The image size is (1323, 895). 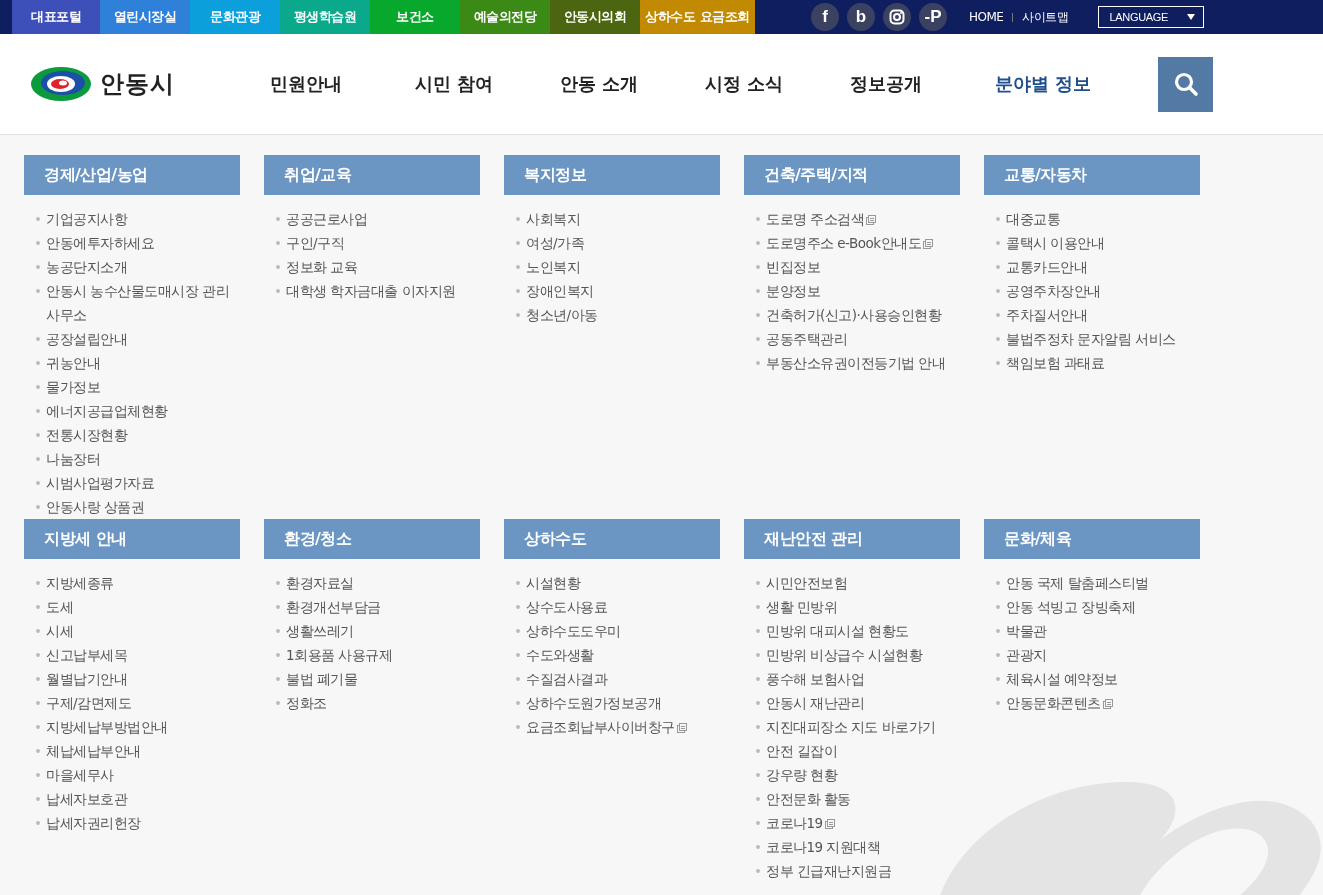 I want to click on menu-link: 콜택시 이용안내, so click(x=1055, y=243).